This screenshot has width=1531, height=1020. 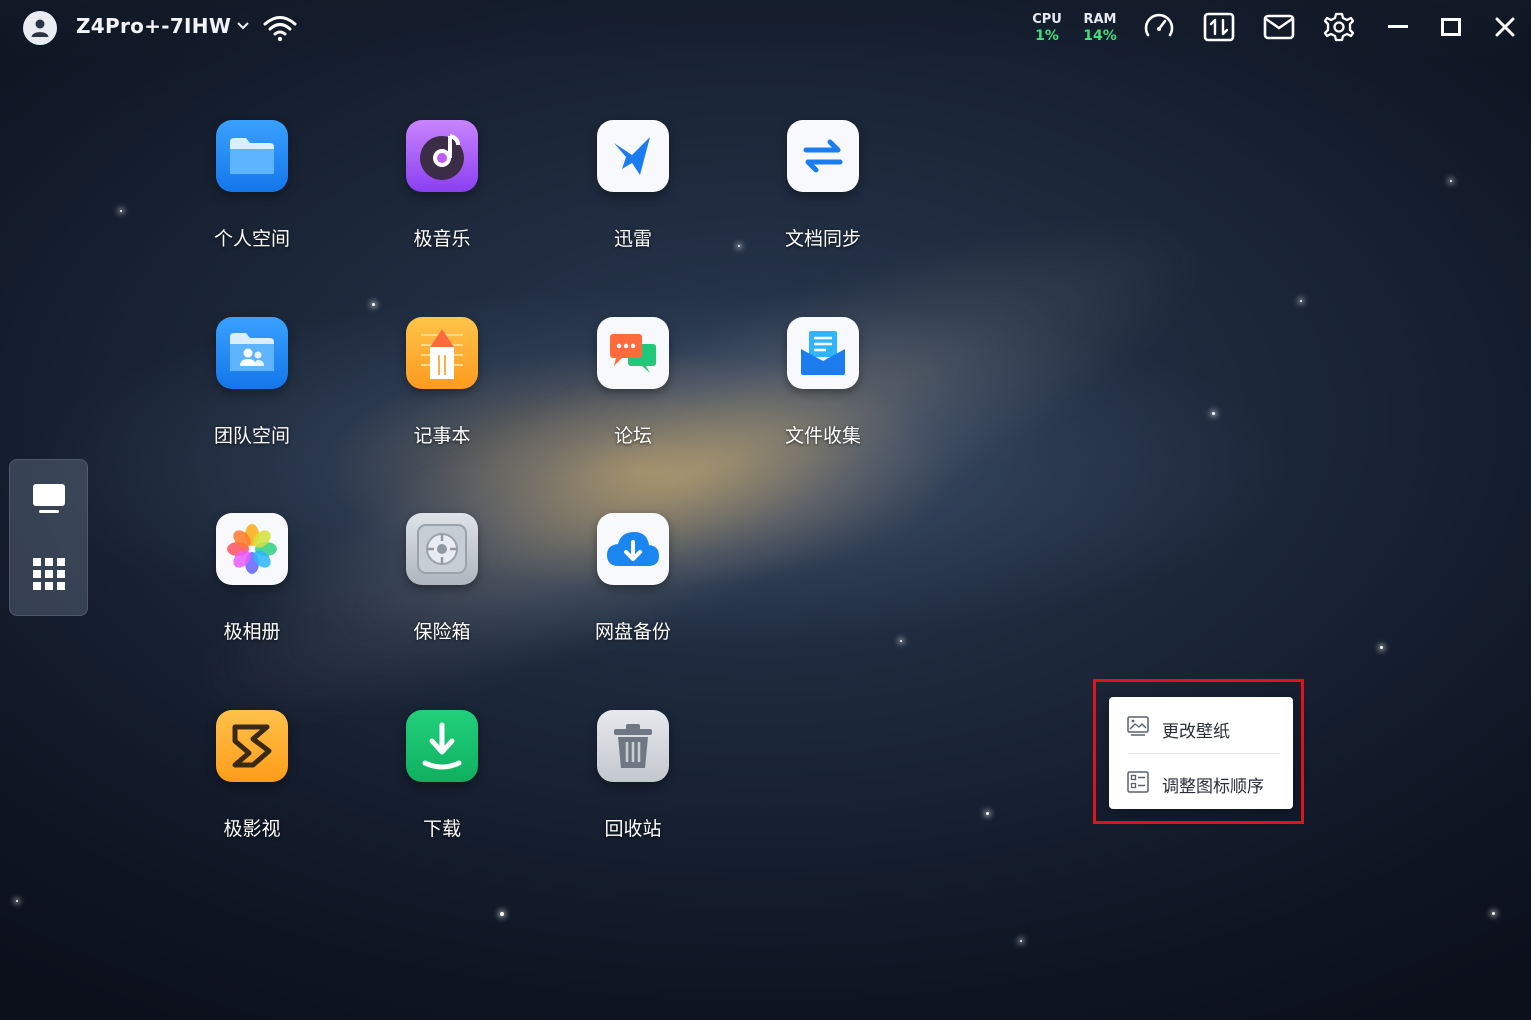 I want to click on desktop-button, so click(x=49, y=499).